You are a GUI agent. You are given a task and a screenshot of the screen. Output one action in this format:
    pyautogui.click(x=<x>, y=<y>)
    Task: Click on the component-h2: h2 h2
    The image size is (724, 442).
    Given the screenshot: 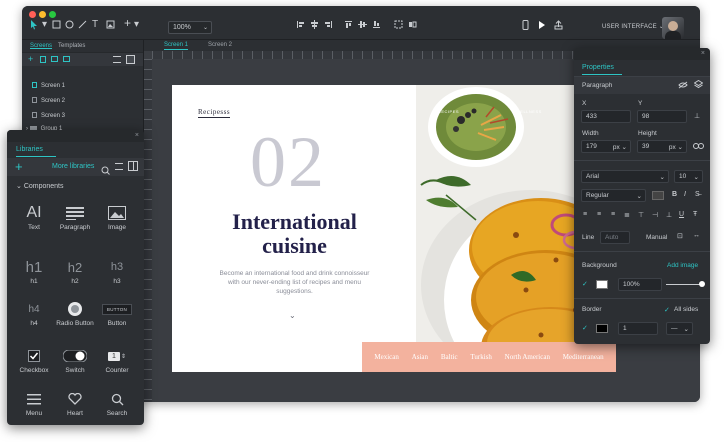 What is the action you would take?
    pyautogui.click(x=75, y=271)
    